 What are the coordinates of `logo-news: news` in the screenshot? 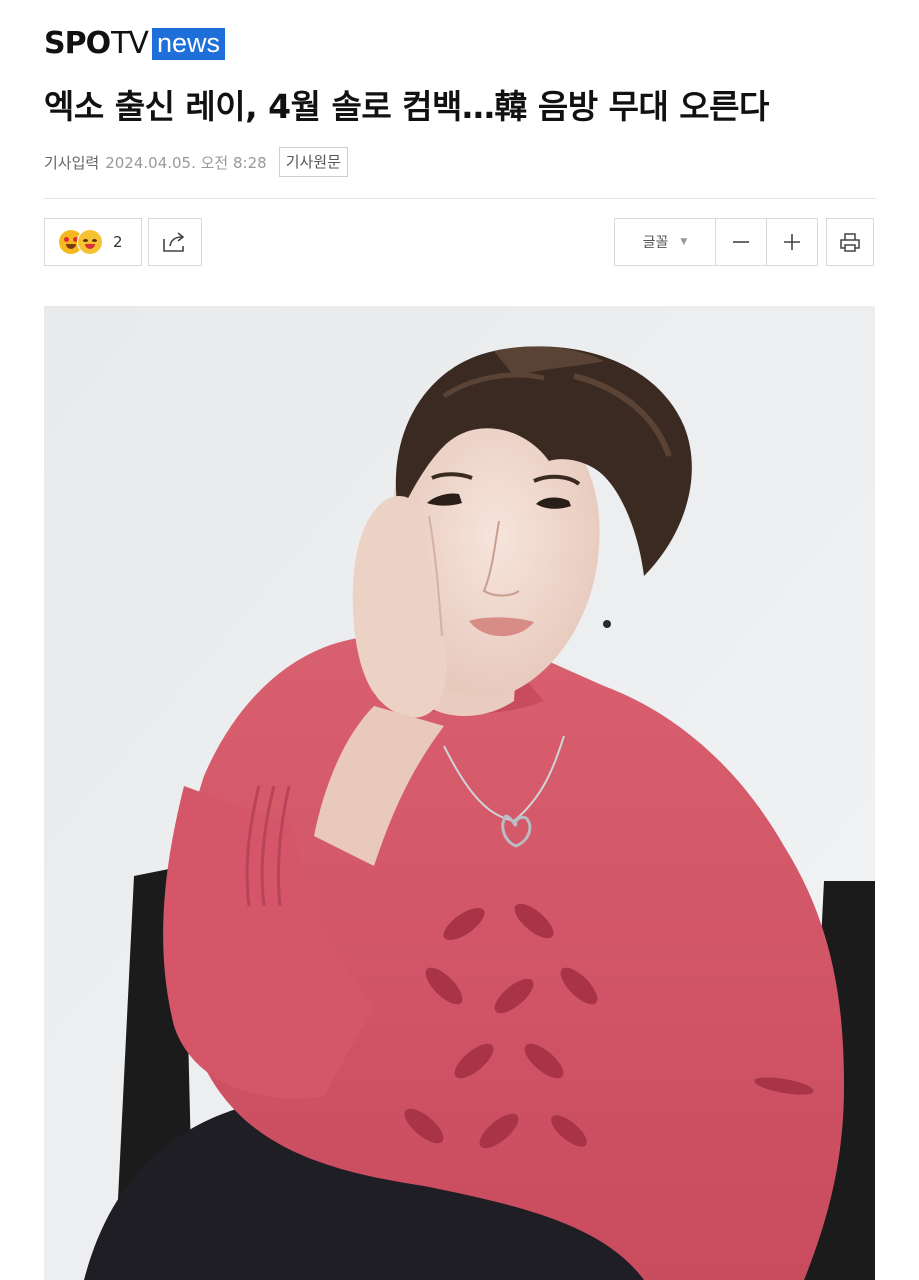 It's located at (188, 44).